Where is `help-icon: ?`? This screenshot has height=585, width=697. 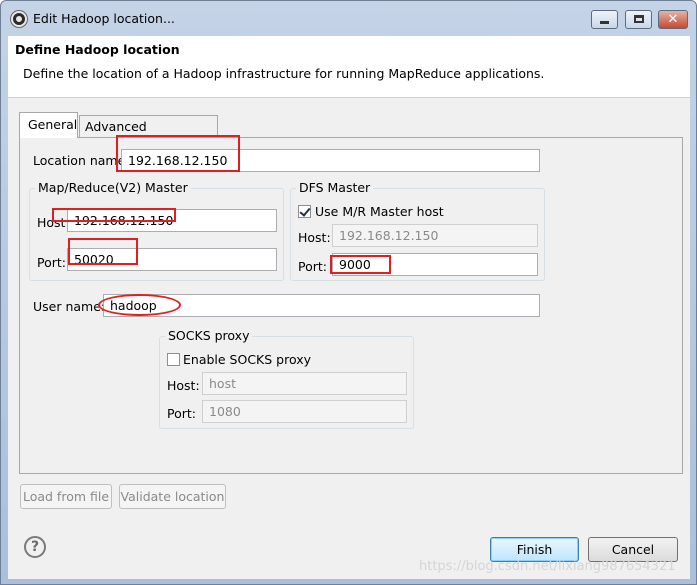 help-icon: ? is located at coordinates (35, 547).